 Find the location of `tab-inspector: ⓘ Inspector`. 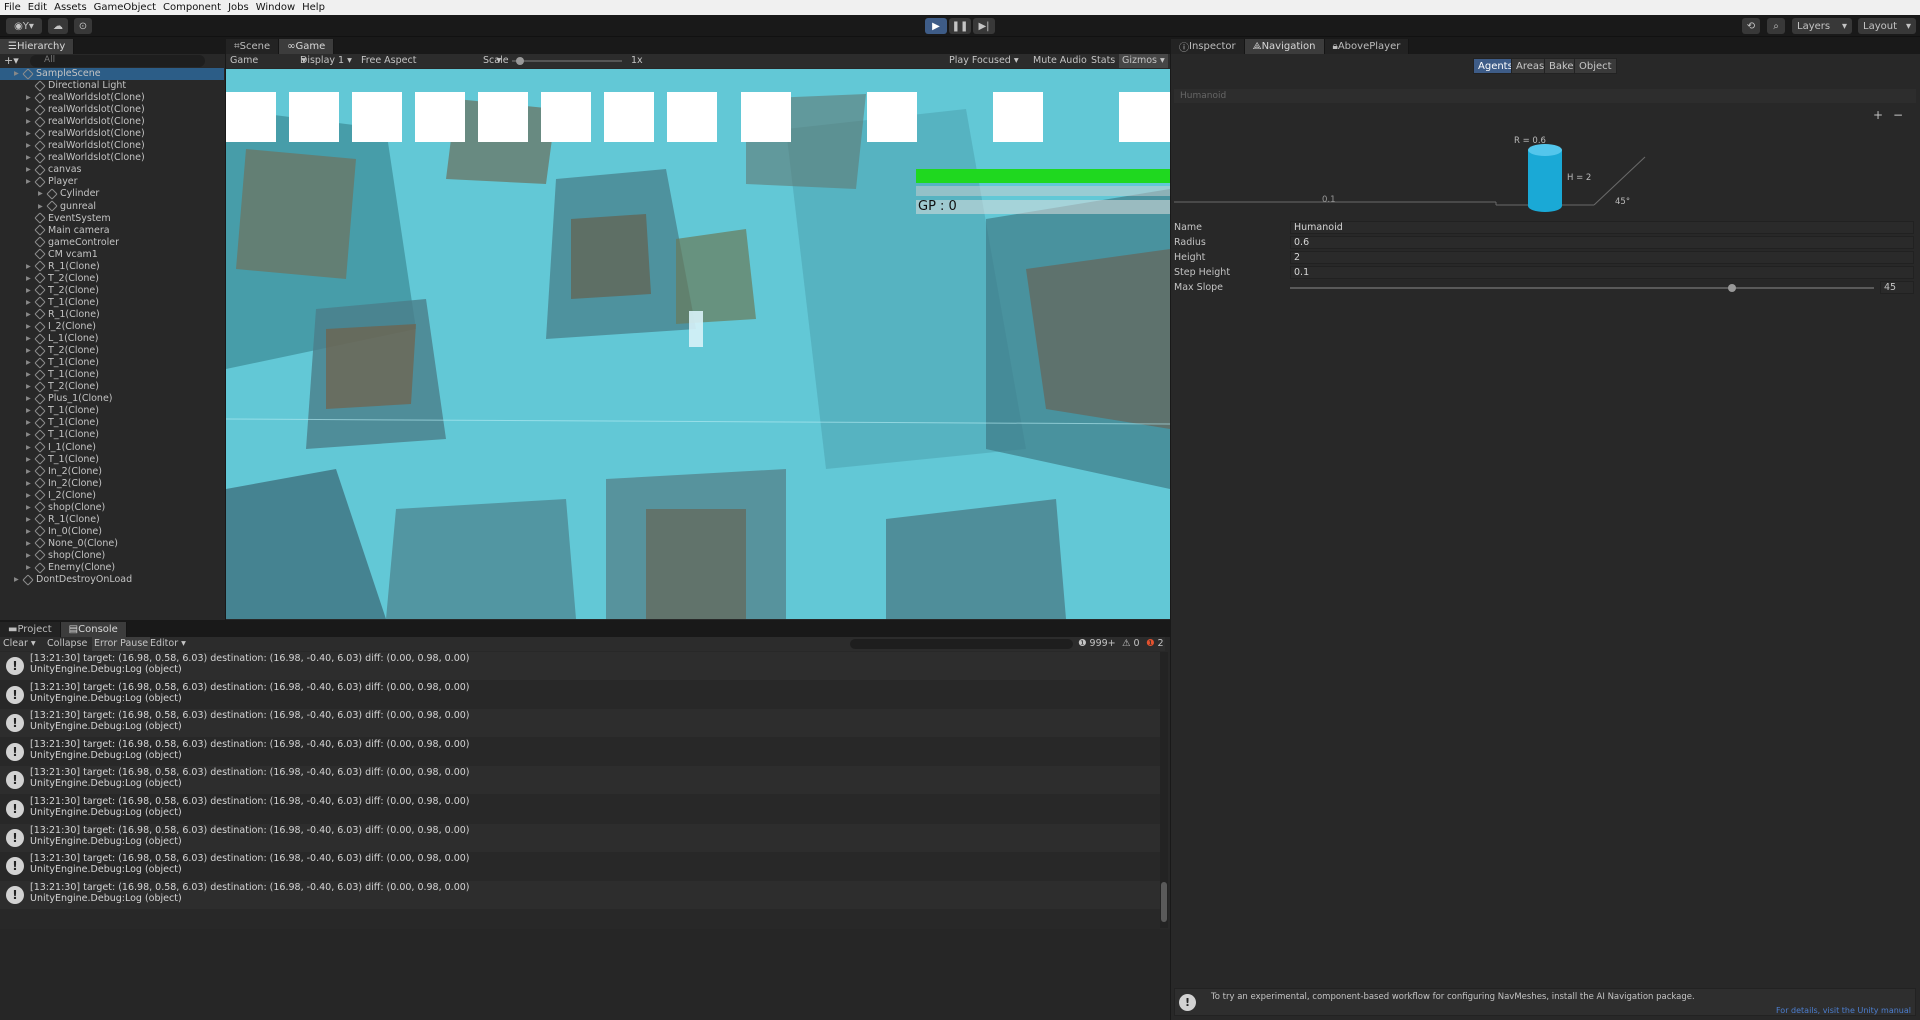

tab-inspector: ⓘ Inspector is located at coordinates (1208, 46).